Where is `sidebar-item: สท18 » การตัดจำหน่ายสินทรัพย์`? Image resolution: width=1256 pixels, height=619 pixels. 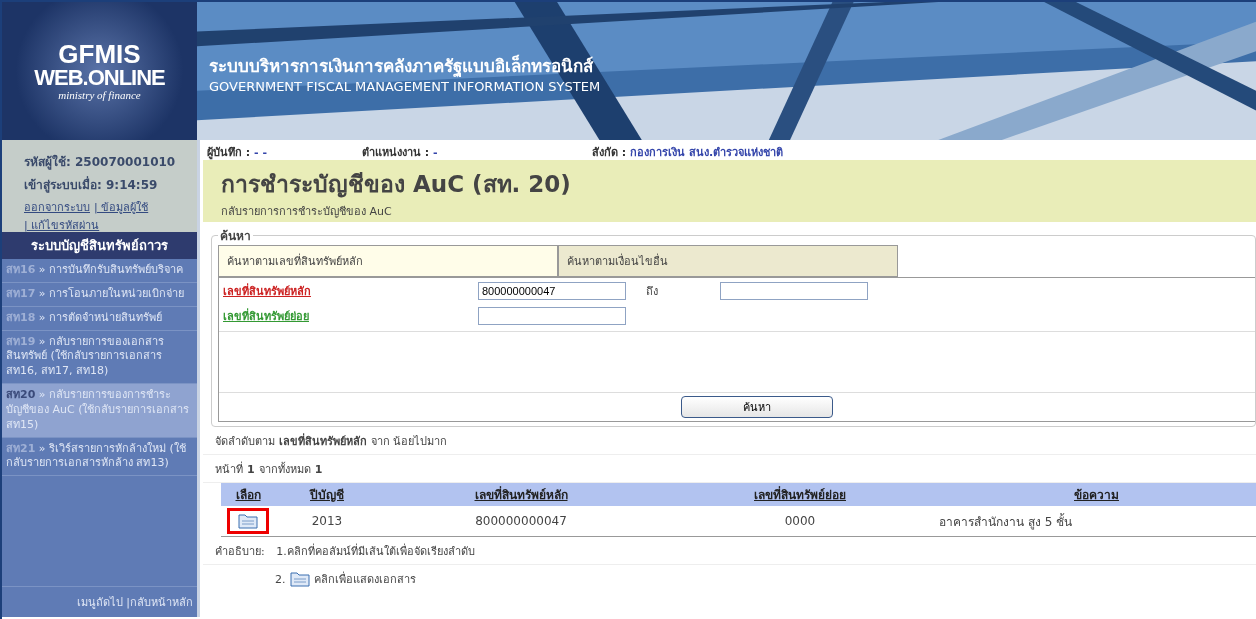
sidebar-item: สท18 » การตัดจำหน่ายสินทรัพย์ is located at coordinates (99, 318).